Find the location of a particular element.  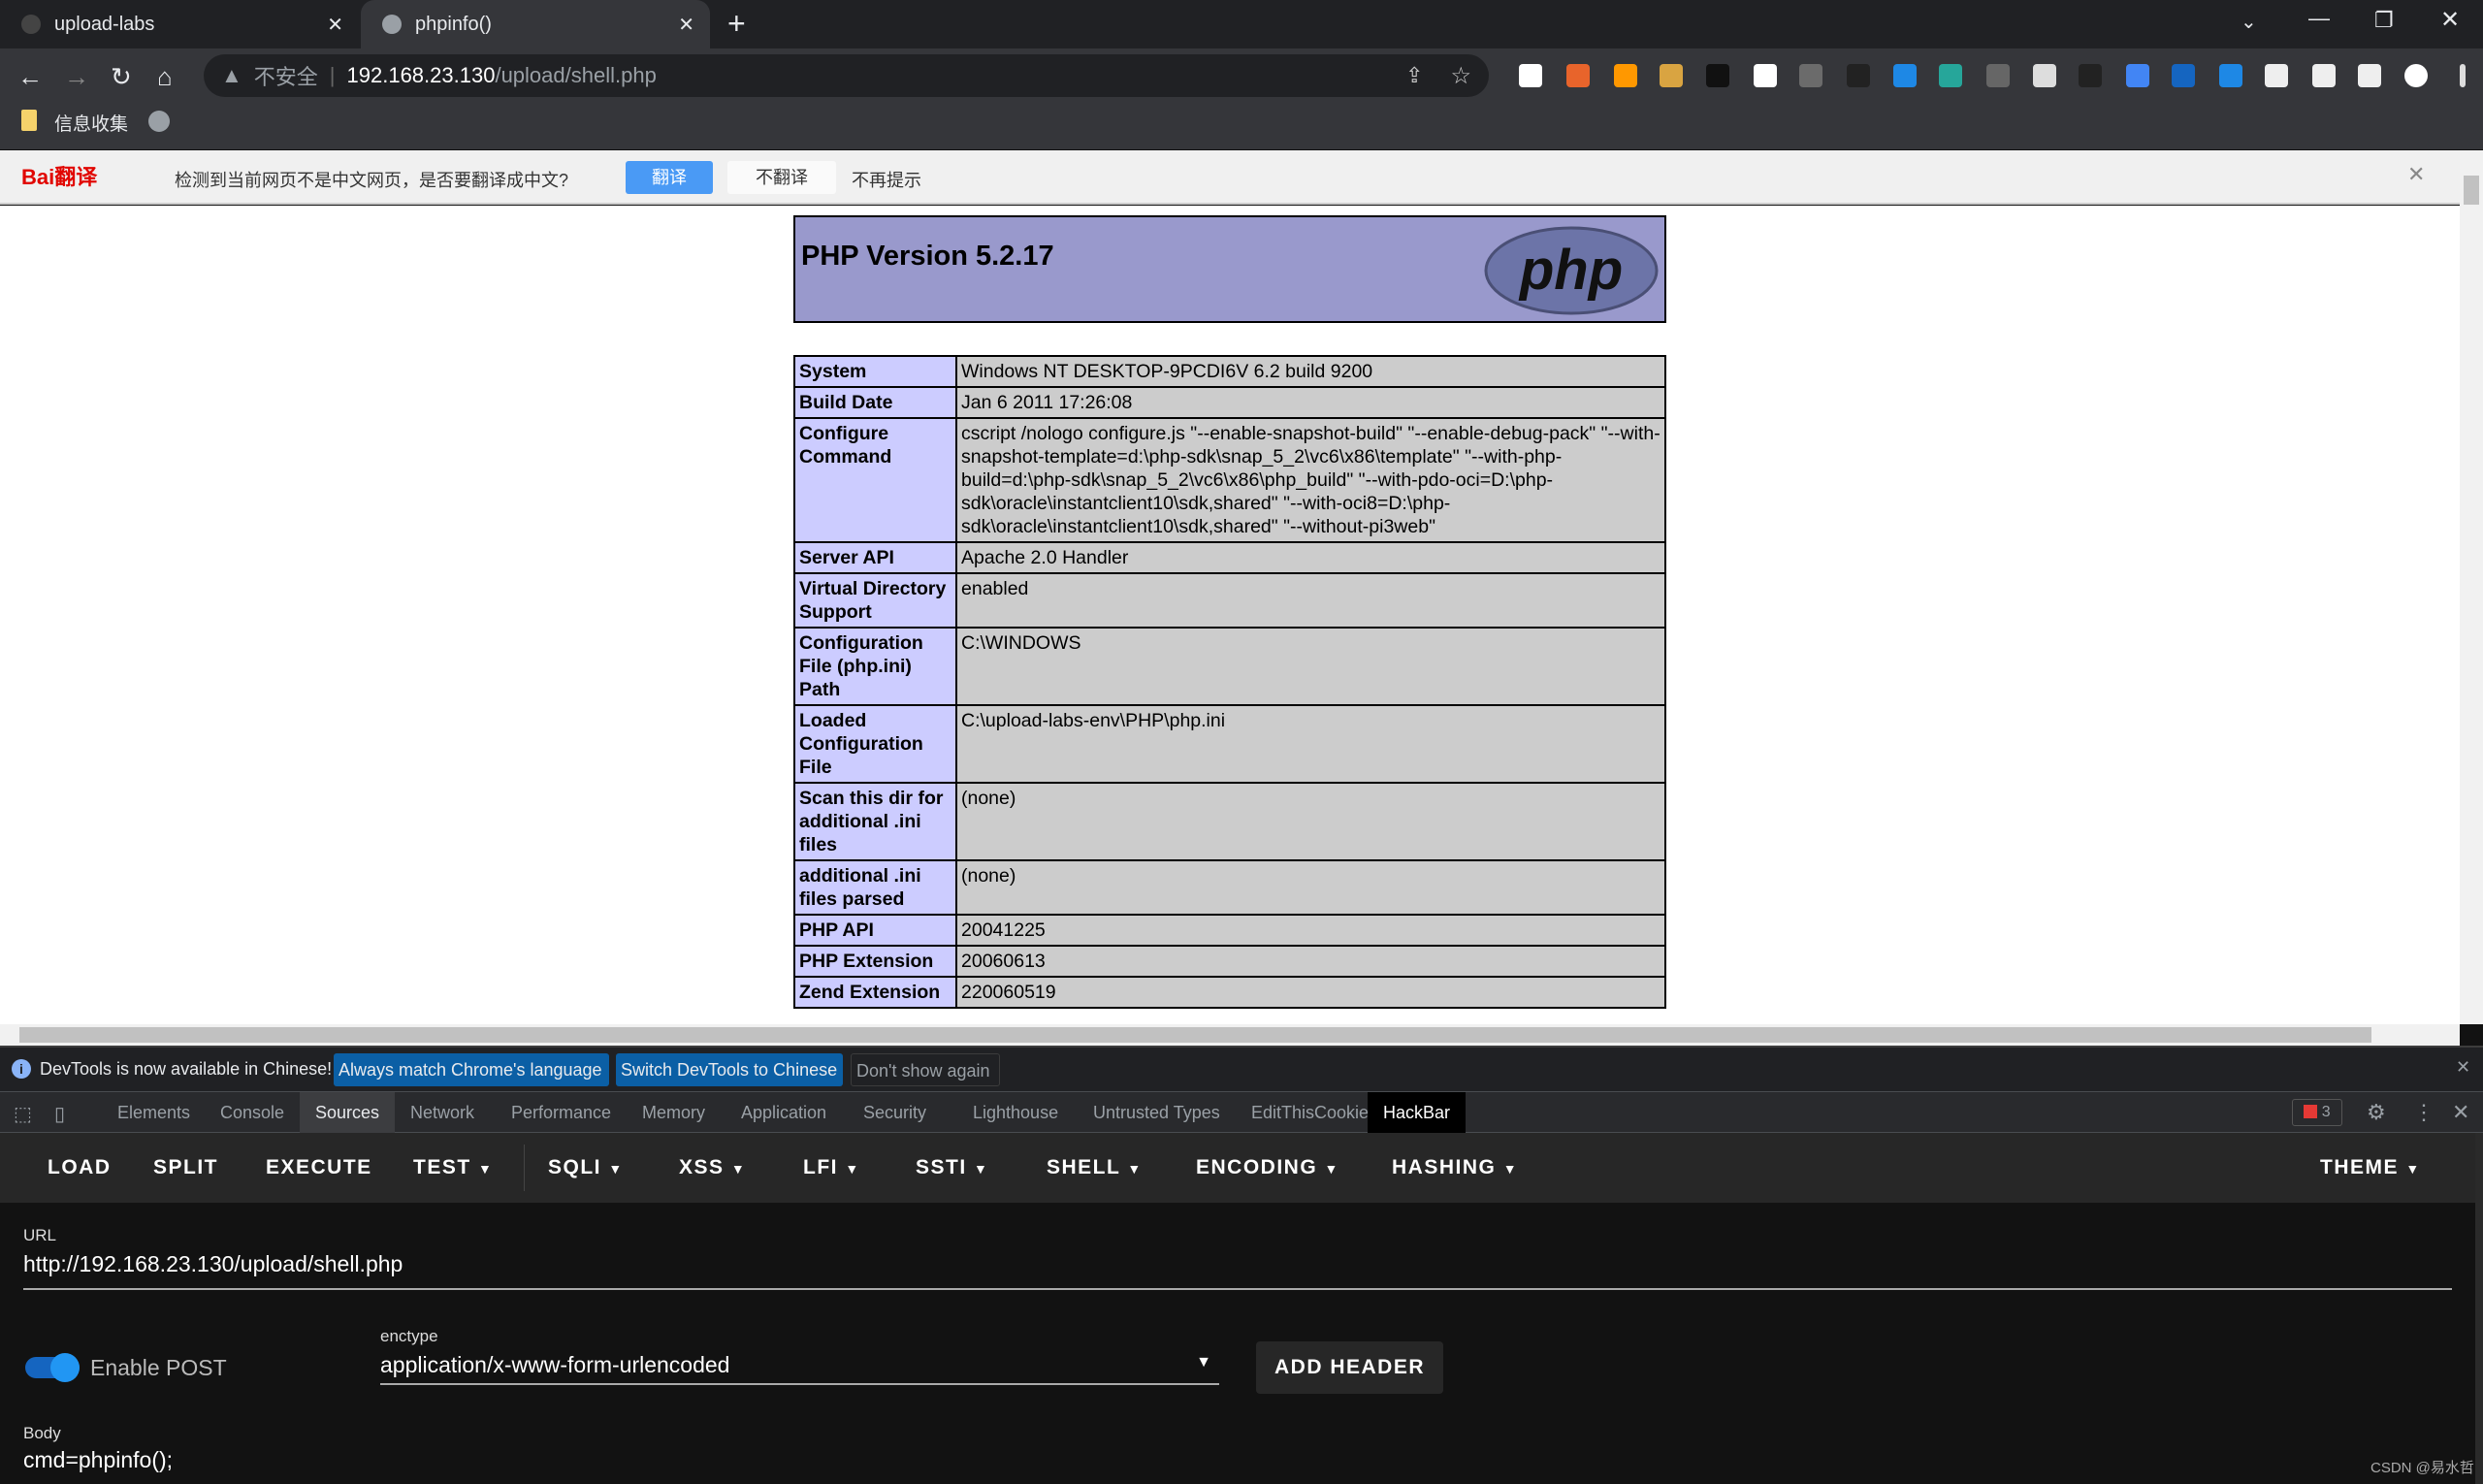

baidu-translate-icon is located at coordinates (2231, 75).